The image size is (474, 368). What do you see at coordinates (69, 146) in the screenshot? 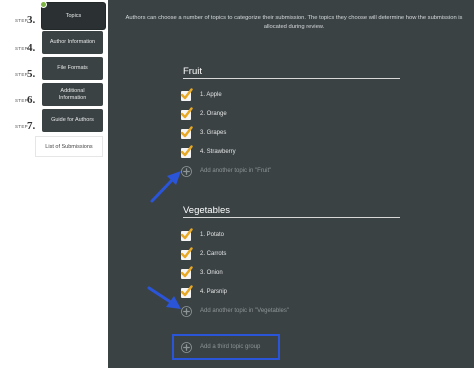
I see `list-of-submissions-button: List of Submissions` at bounding box center [69, 146].